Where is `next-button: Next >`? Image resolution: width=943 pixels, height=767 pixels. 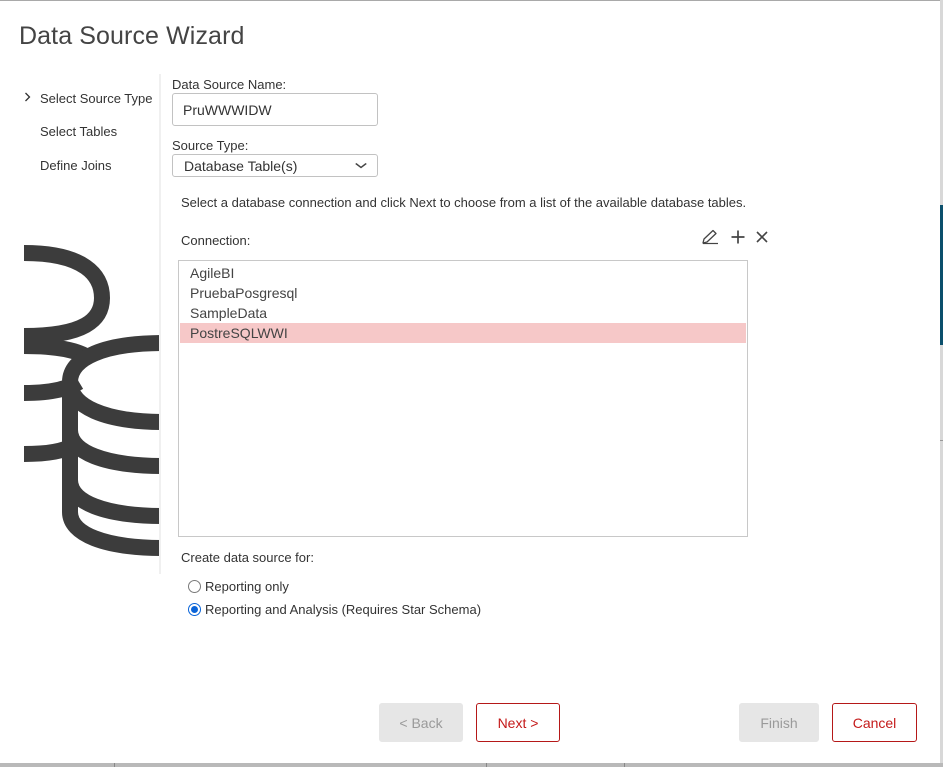 next-button: Next > is located at coordinates (518, 722).